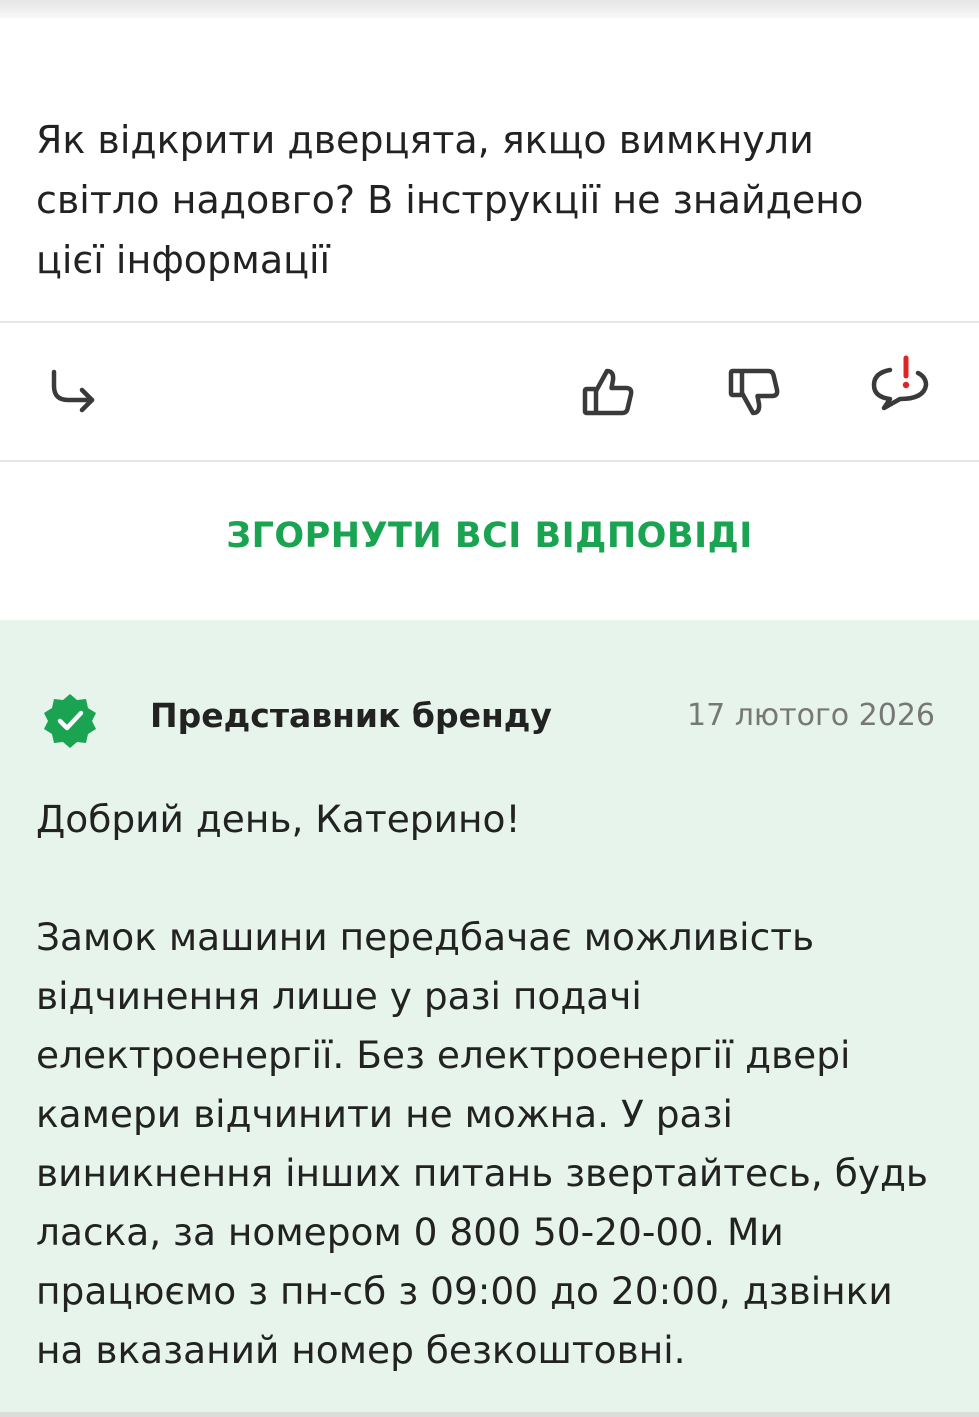 This screenshot has width=979, height=1417. I want to click on verified-badge-icon, so click(70, 721).